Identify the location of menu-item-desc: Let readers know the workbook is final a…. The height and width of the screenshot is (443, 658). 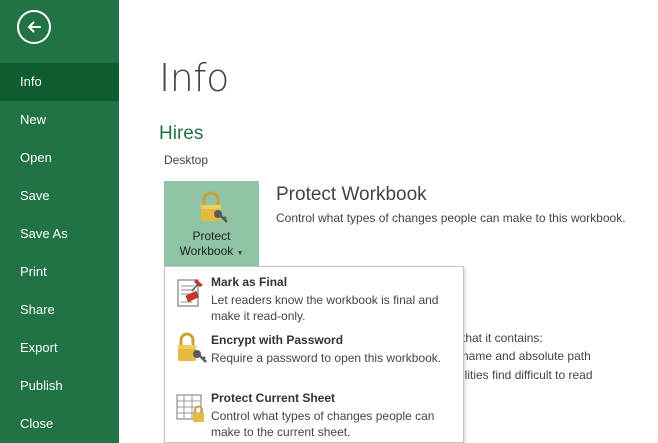
(325, 308).